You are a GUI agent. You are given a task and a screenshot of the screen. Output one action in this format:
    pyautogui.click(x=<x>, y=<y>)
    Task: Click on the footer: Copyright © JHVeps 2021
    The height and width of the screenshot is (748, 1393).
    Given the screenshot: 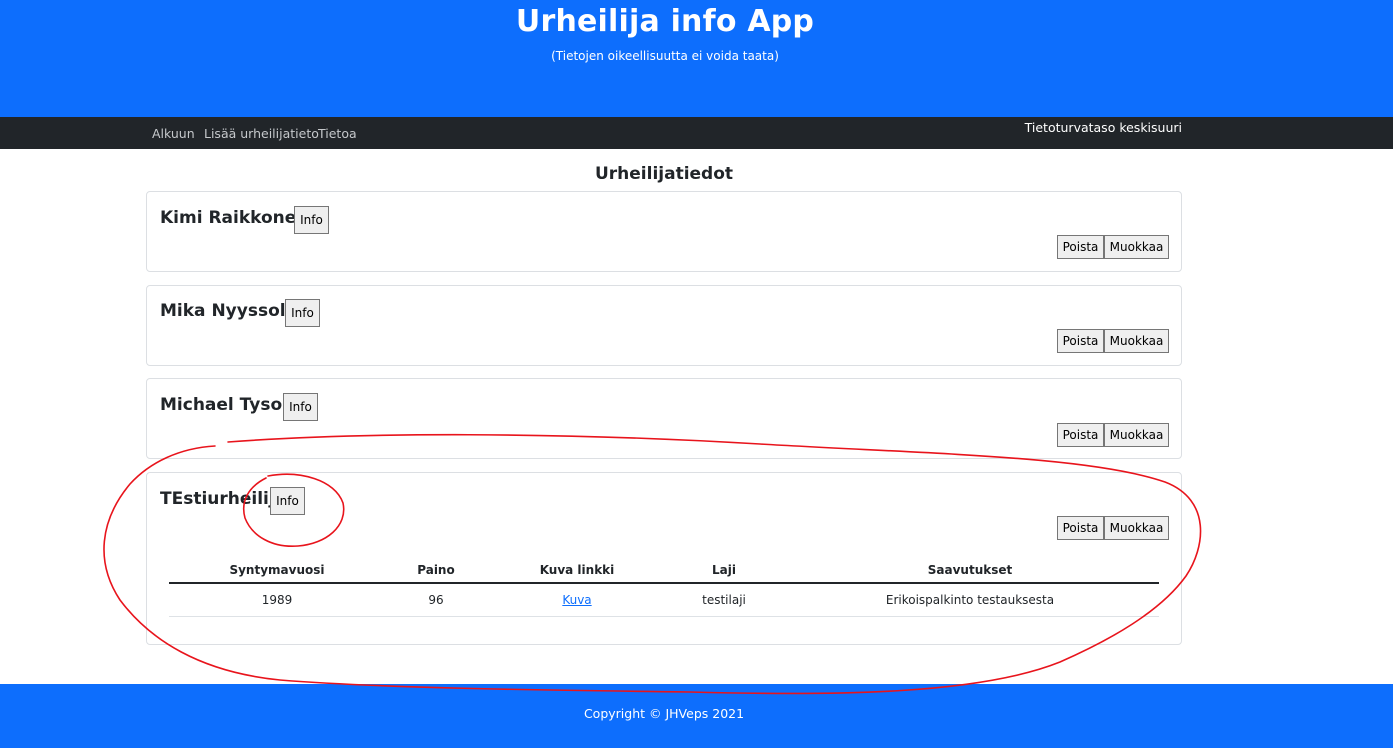 What is the action you would take?
    pyautogui.click(x=696, y=716)
    